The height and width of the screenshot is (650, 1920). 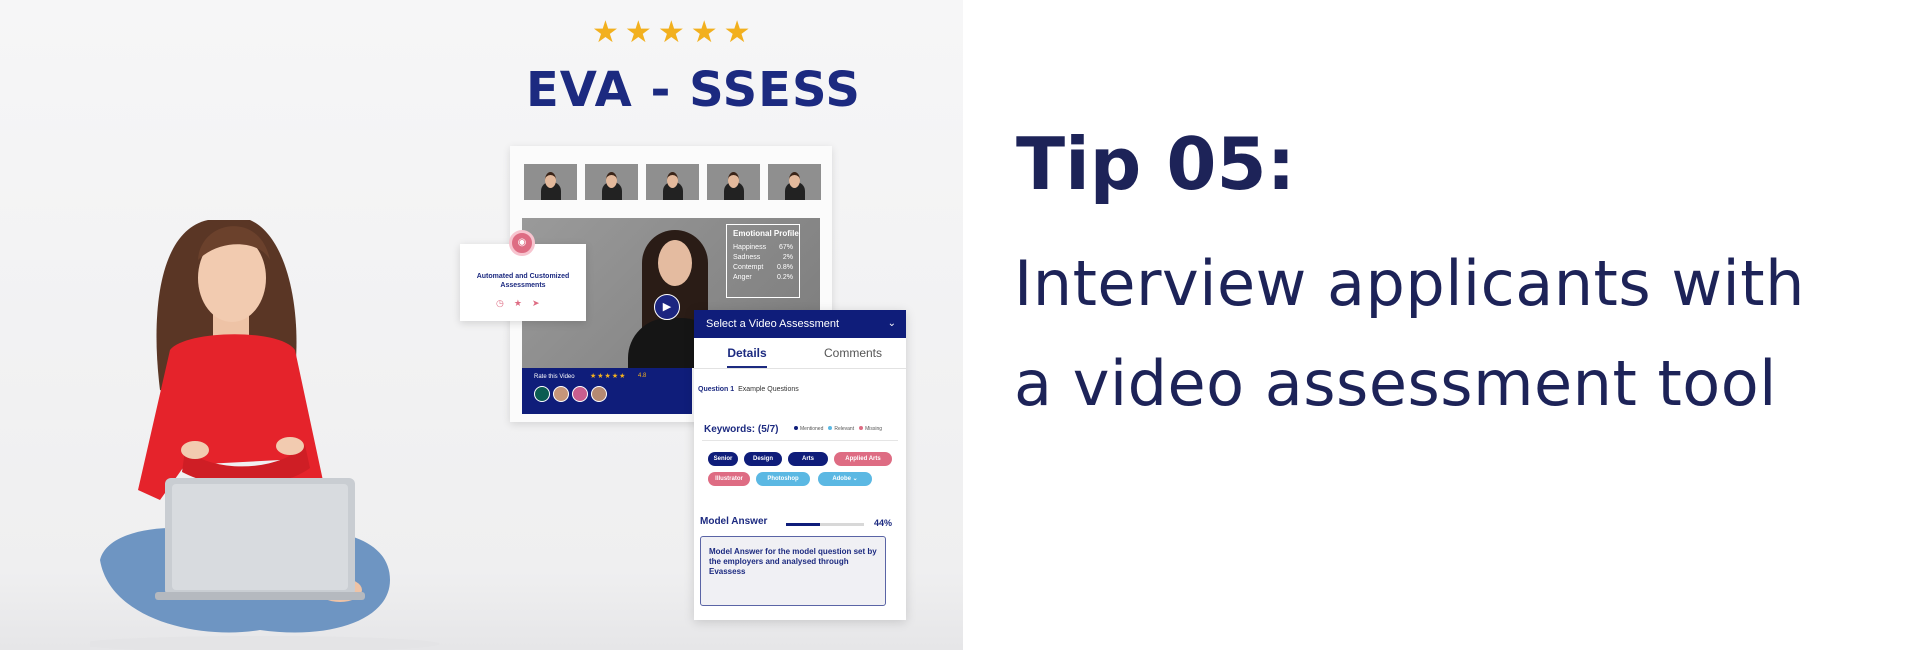 I want to click on keyword-chip: Design, so click(x=763, y=459).